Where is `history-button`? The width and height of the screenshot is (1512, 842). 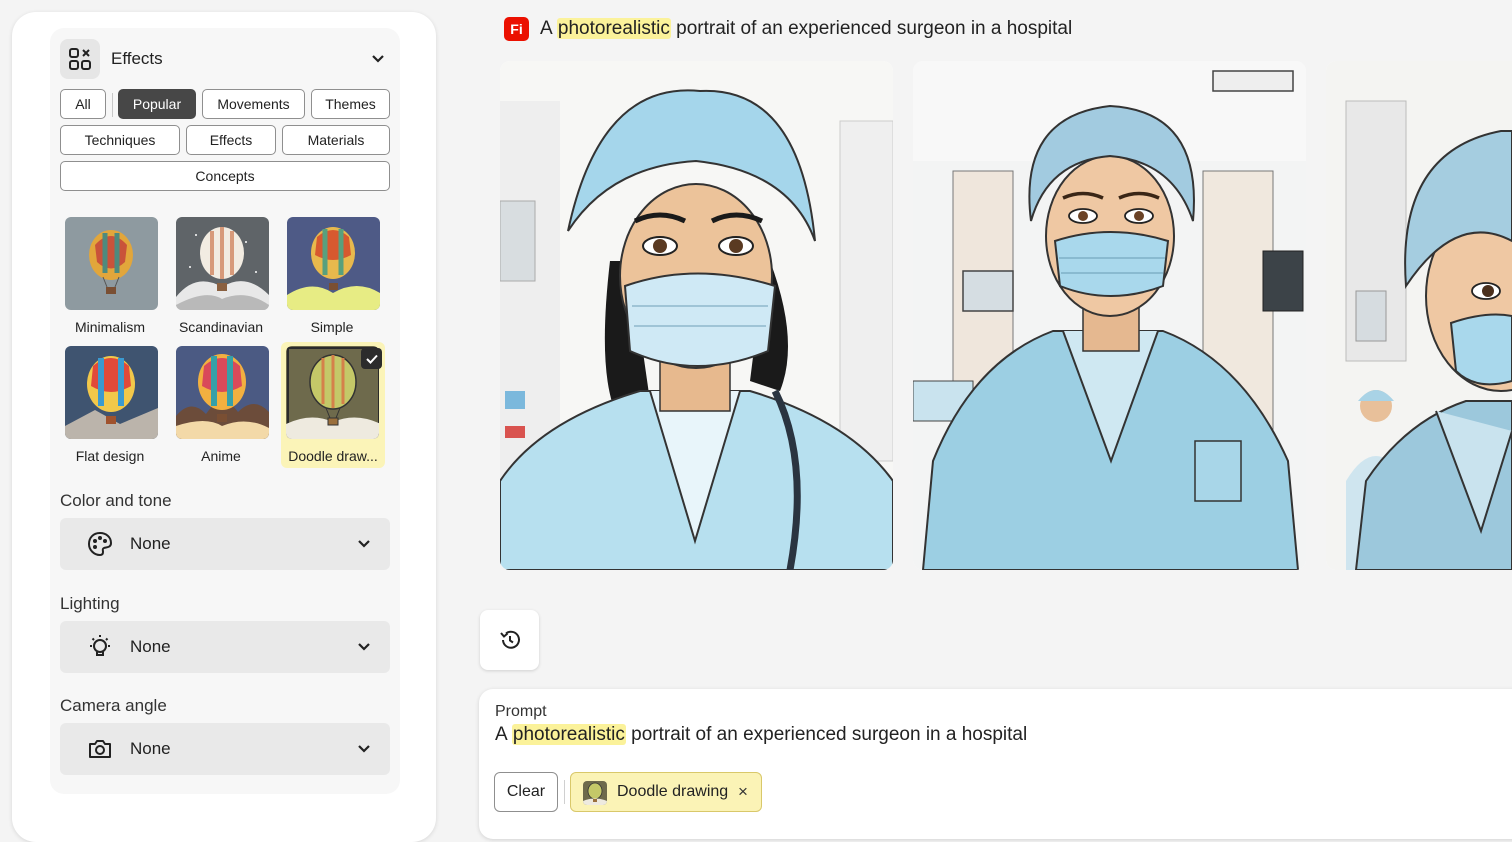 history-button is located at coordinates (509, 640).